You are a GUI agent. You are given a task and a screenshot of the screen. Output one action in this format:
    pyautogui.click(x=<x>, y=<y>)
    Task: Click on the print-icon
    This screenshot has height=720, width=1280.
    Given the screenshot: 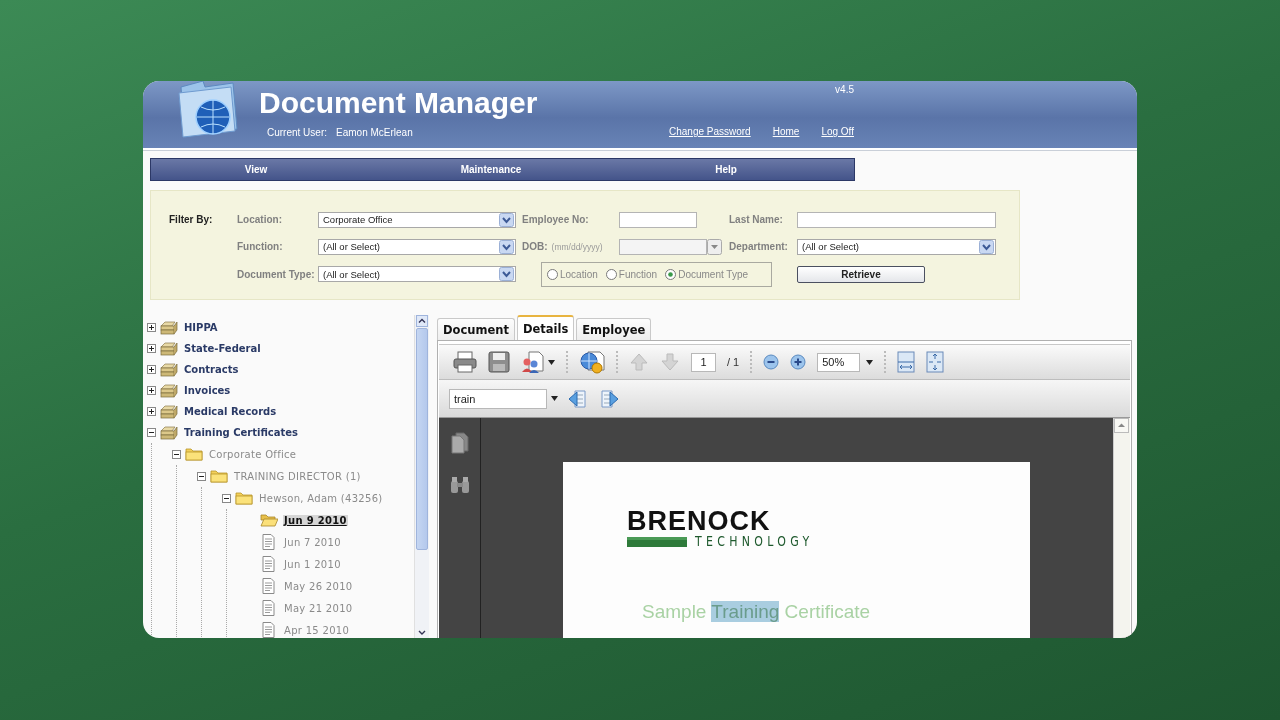 What is the action you would take?
    pyautogui.click(x=465, y=362)
    